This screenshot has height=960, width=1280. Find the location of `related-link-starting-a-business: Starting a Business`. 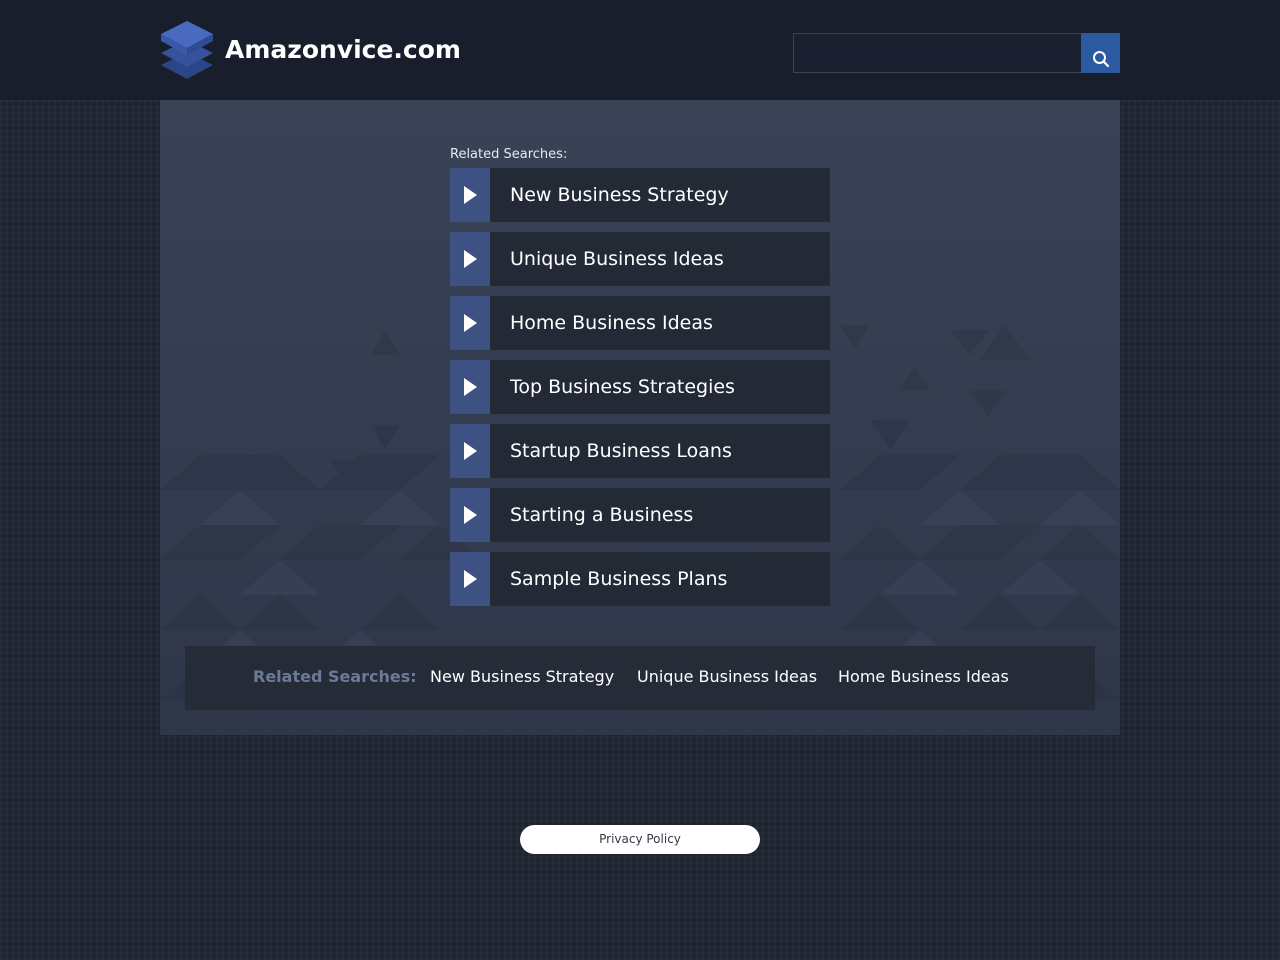

related-link-starting-a-business: Starting a Business is located at coordinates (640, 515).